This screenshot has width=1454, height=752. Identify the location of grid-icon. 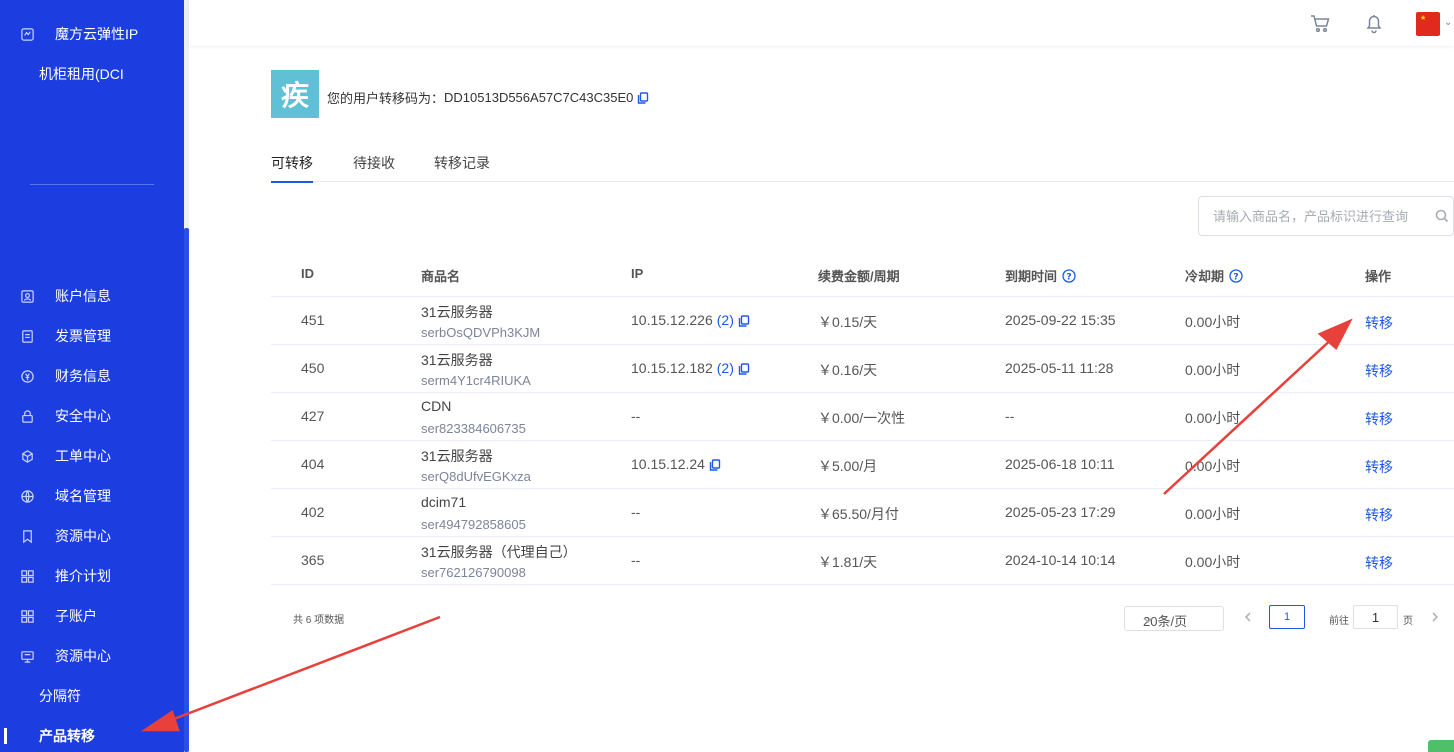
(27, 576).